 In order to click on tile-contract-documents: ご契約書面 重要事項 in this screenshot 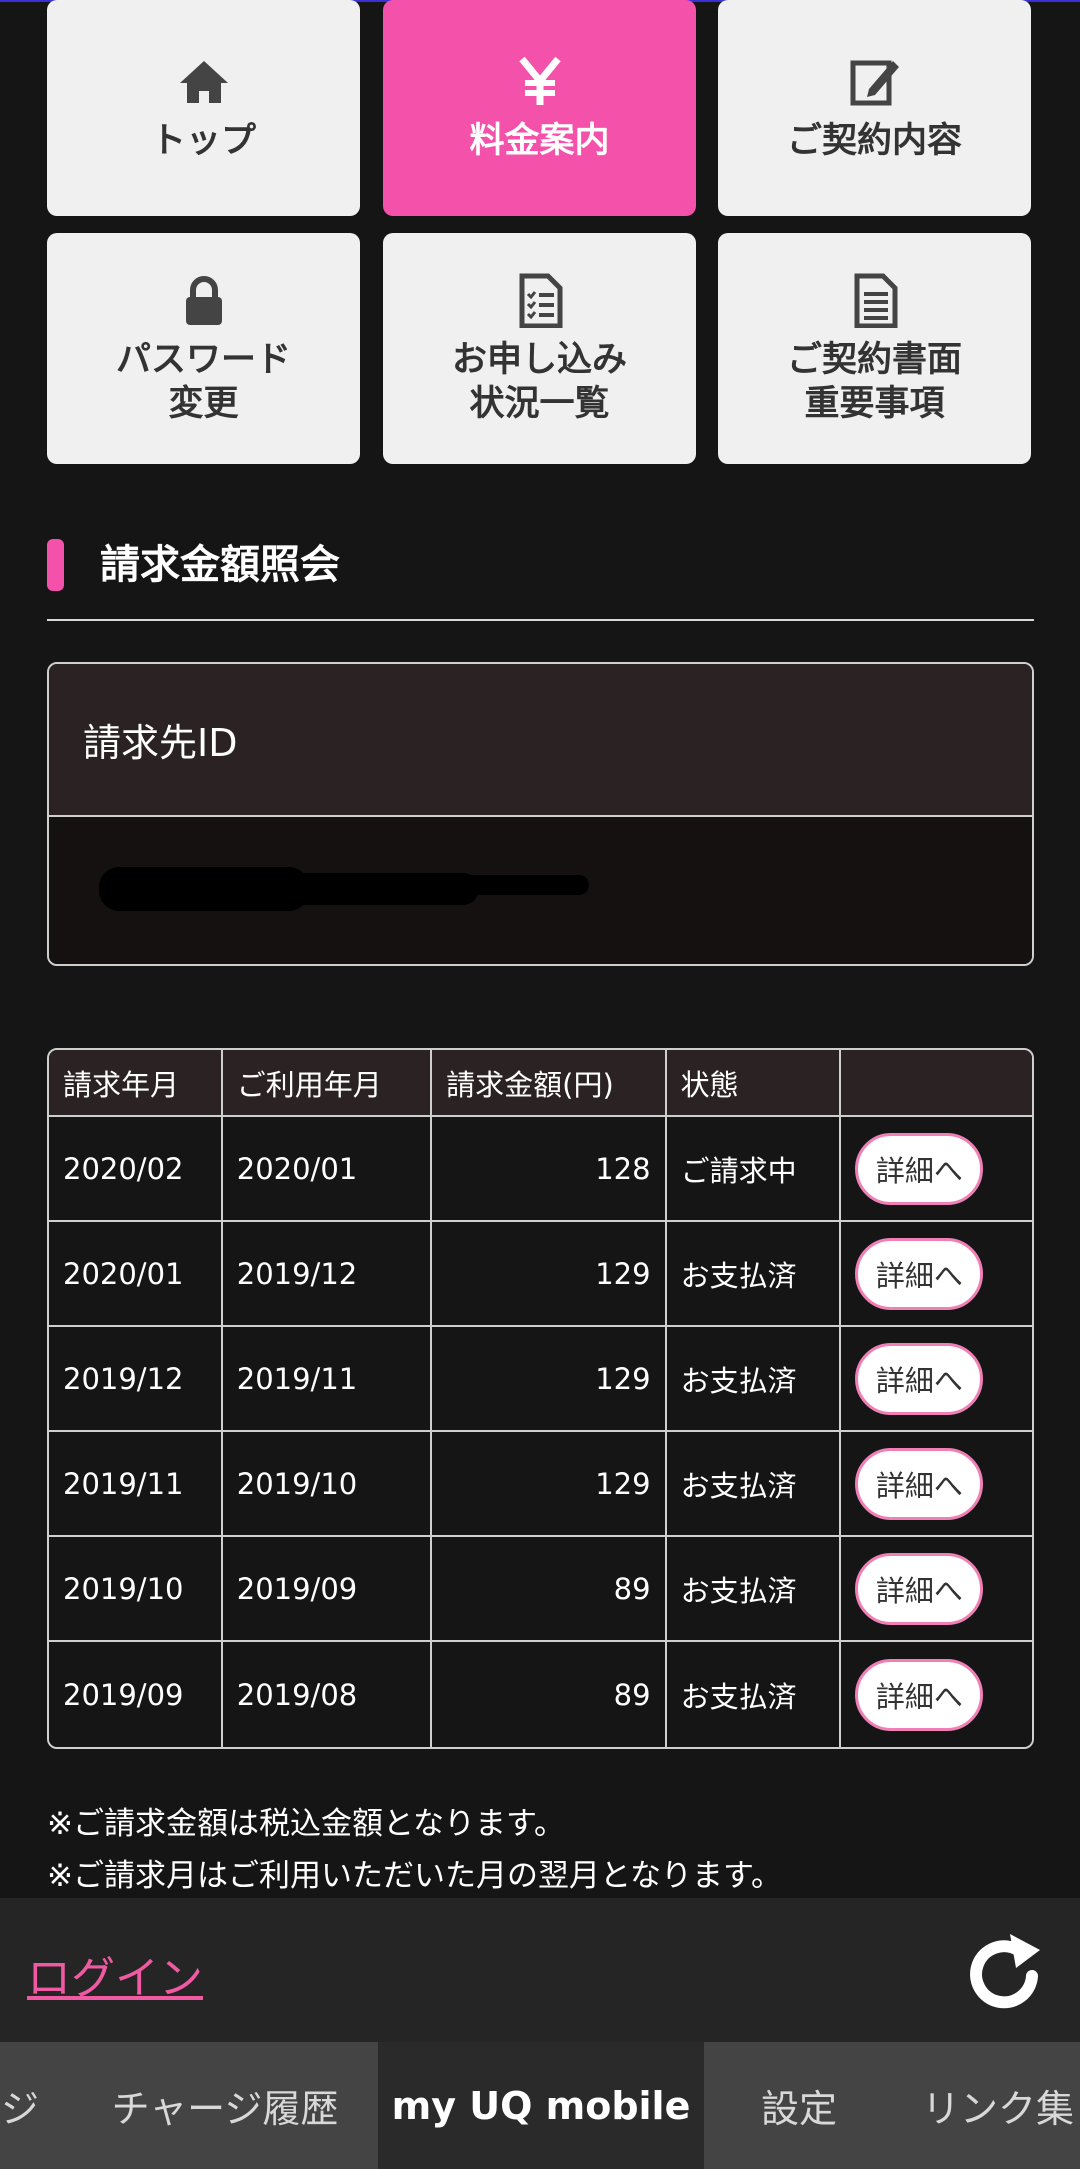, I will do `click(874, 348)`.